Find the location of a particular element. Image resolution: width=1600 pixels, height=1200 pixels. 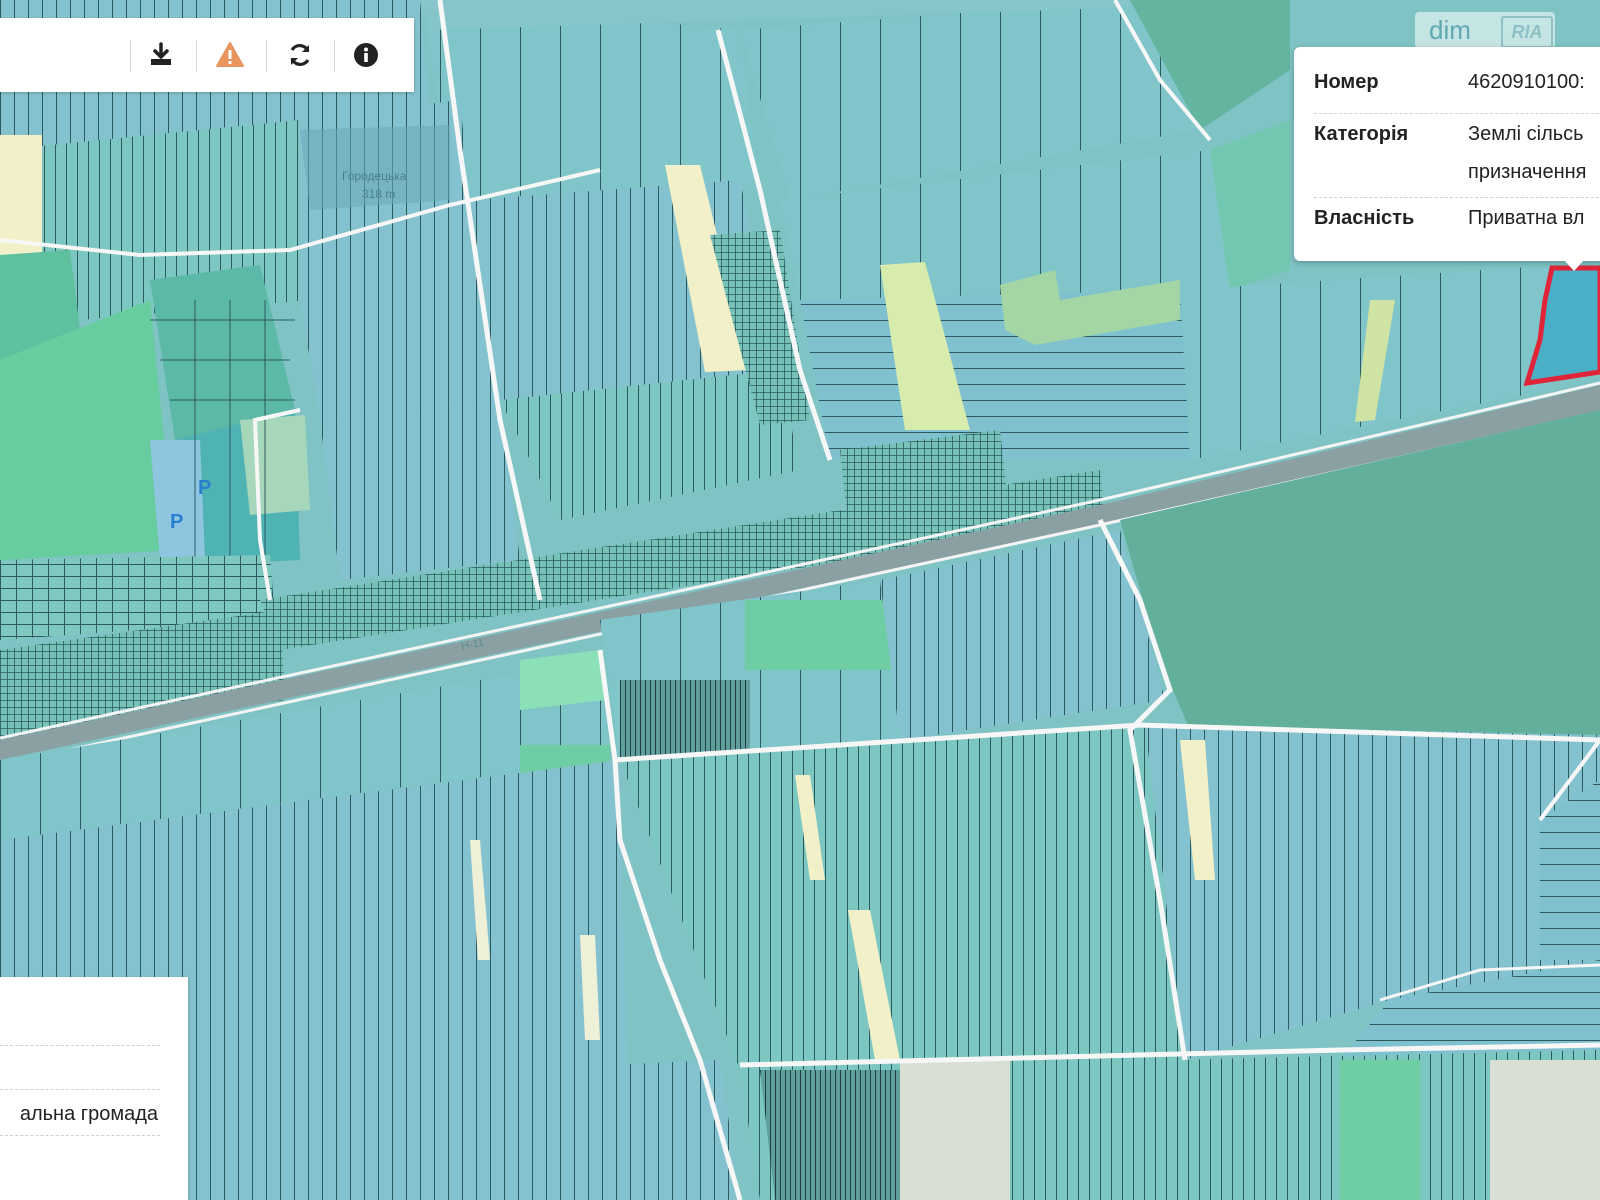

water-label: Городецька is located at coordinates (374, 176).